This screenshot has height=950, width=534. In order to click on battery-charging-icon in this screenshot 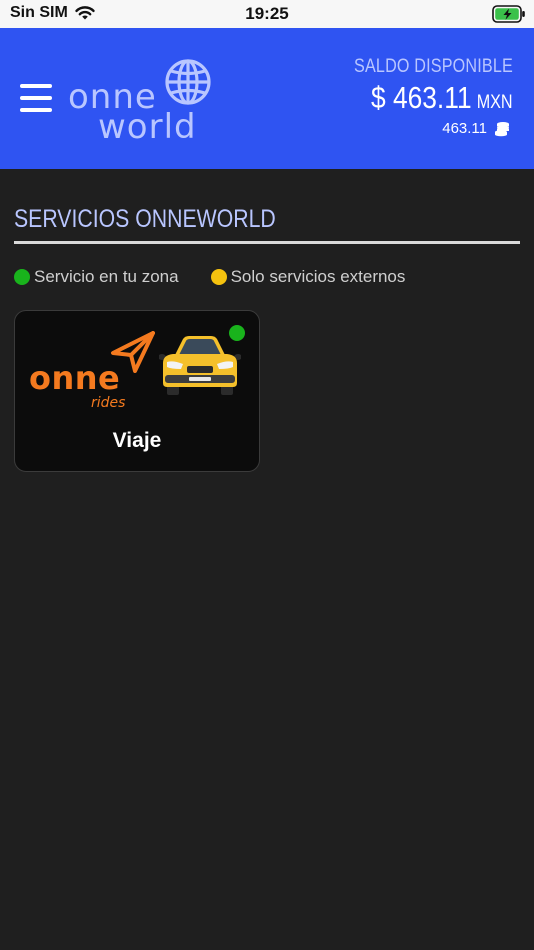, I will do `click(509, 16)`.